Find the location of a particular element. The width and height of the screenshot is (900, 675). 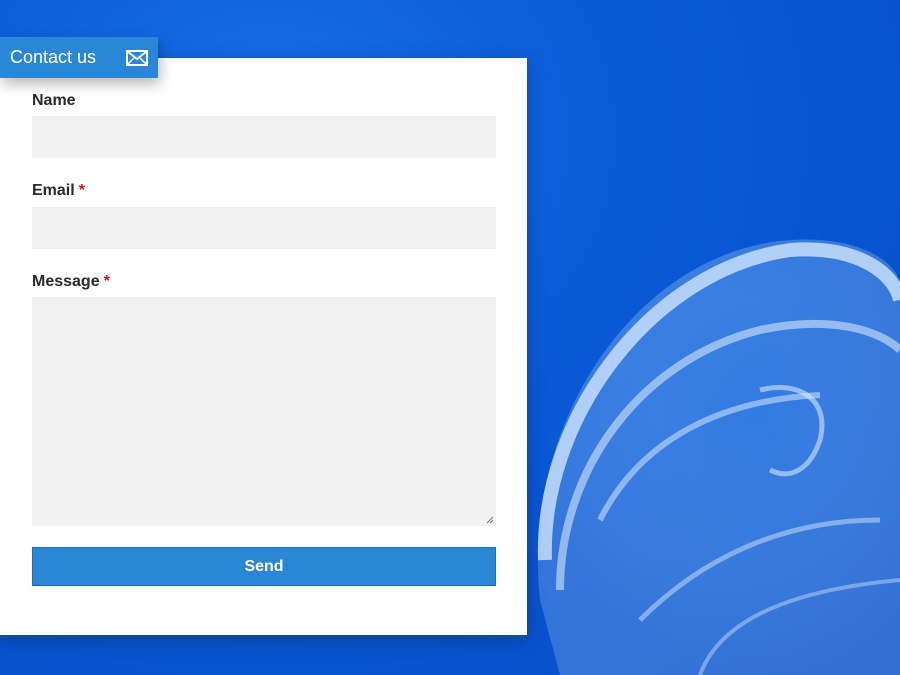

email-input is located at coordinates (264, 228).